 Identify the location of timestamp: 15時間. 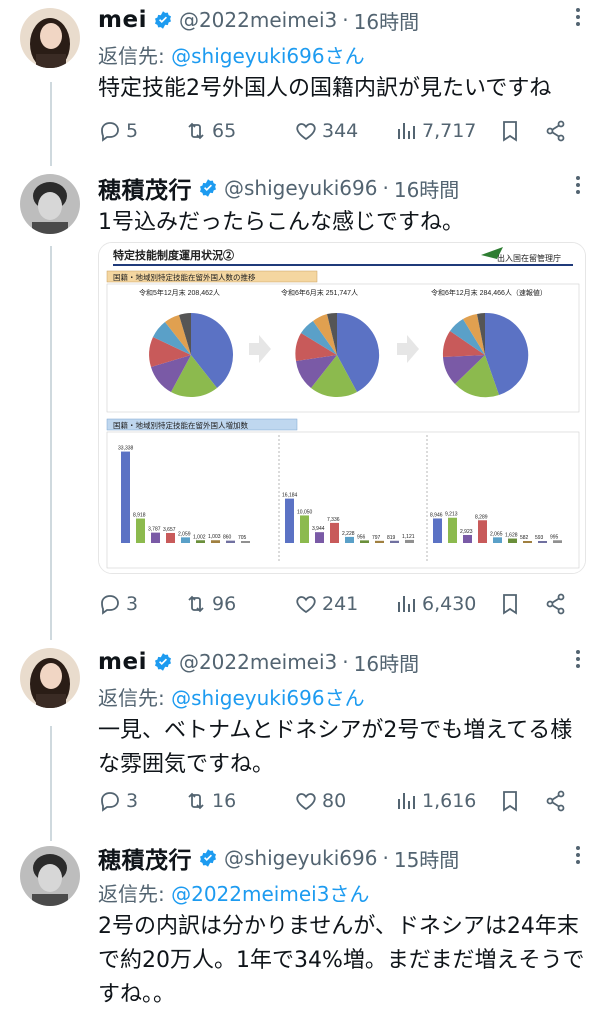
(426, 858).